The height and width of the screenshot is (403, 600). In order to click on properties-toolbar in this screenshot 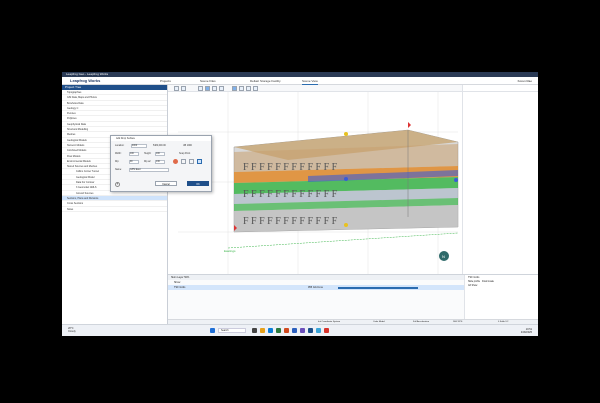, I will do `click(500, 88)`.